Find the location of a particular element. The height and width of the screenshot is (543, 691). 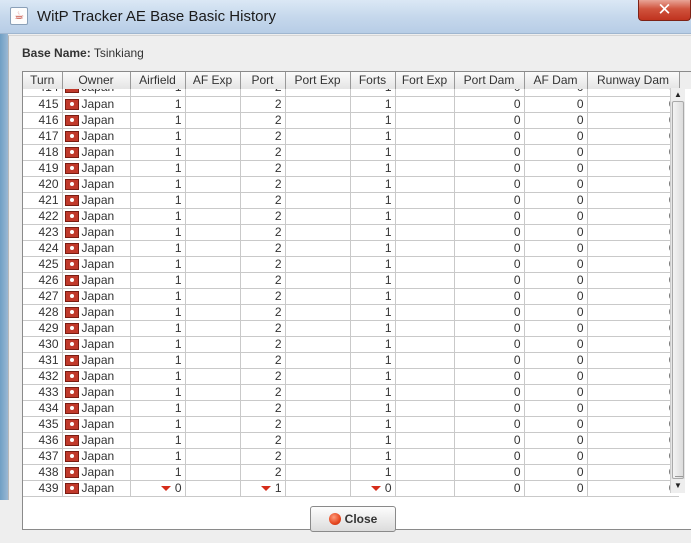

table-row: 437Japan121000 is located at coordinates (351, 456).